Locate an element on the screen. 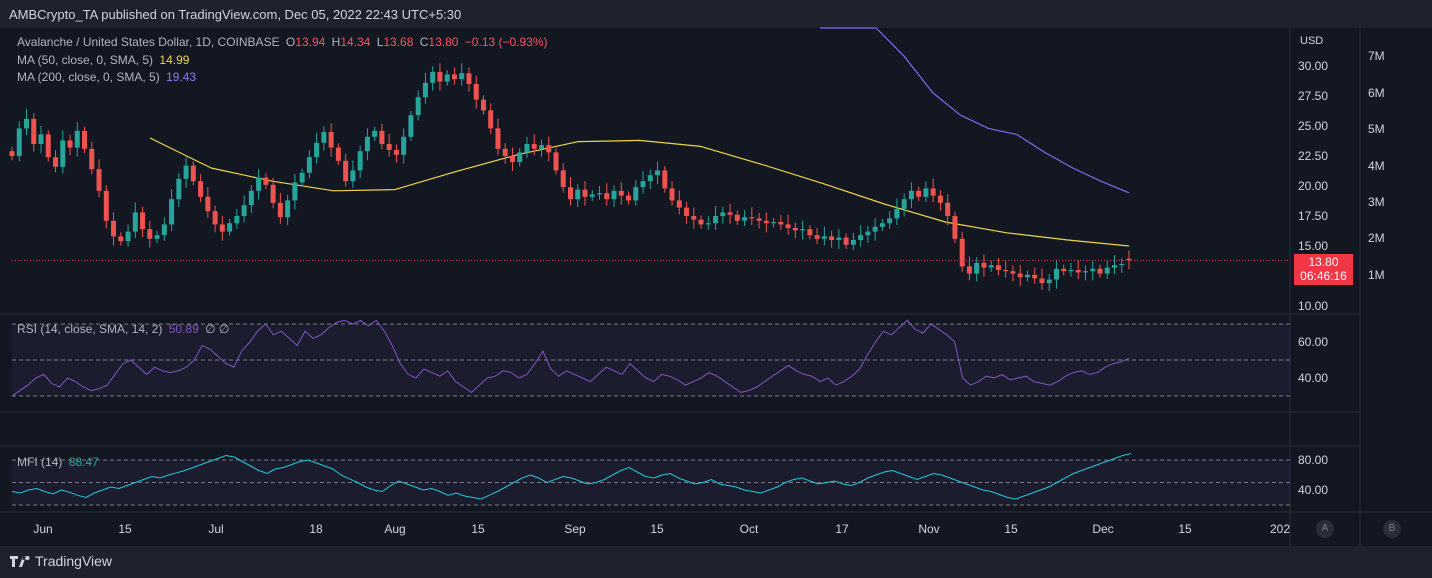  time-tick-label: 202 is located at coordinates (1280, 529).